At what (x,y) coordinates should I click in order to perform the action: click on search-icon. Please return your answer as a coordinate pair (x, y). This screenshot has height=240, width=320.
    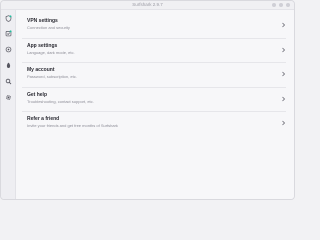
    Looking at the image, I should click on (8, 81).